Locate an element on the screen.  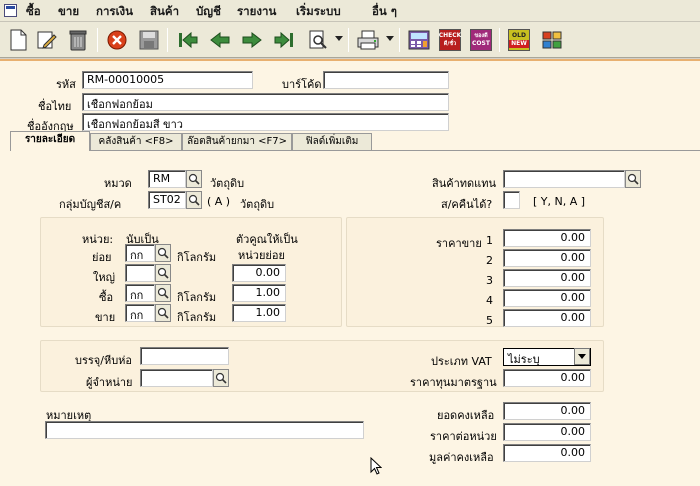
cancel-button is located at coordinates (117, 40).